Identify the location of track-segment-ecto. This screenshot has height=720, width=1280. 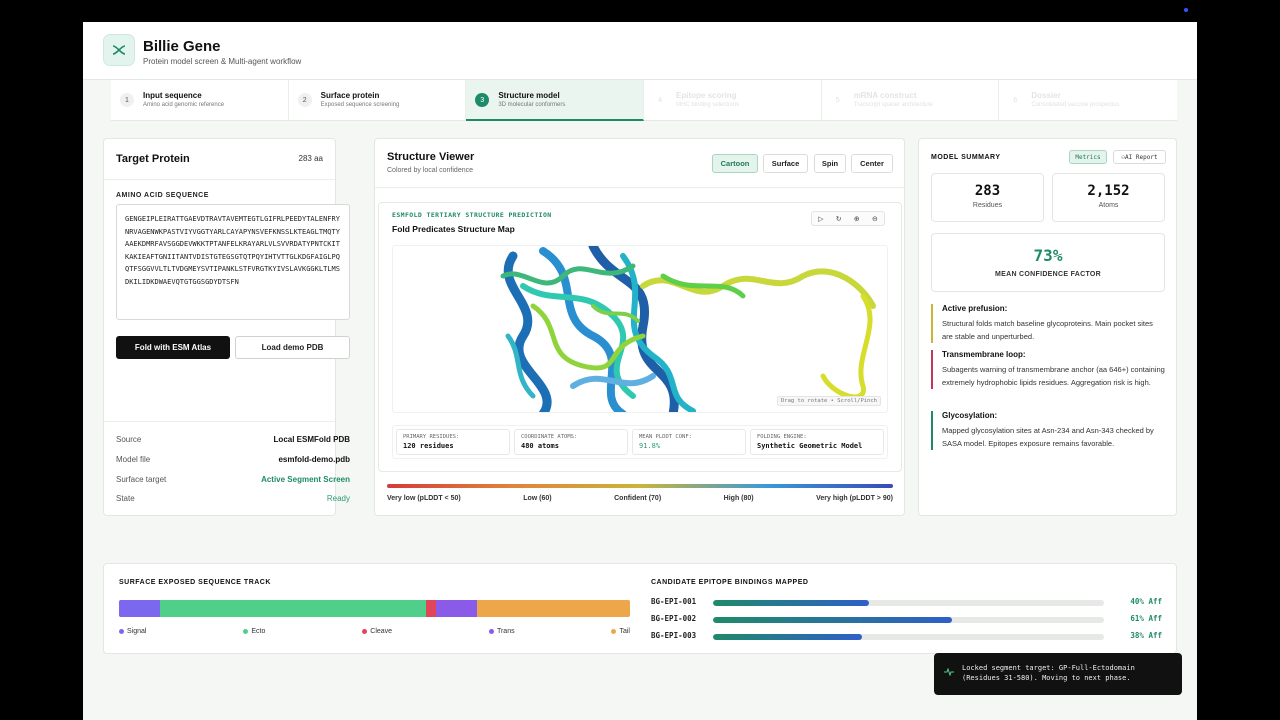
(292, 608).